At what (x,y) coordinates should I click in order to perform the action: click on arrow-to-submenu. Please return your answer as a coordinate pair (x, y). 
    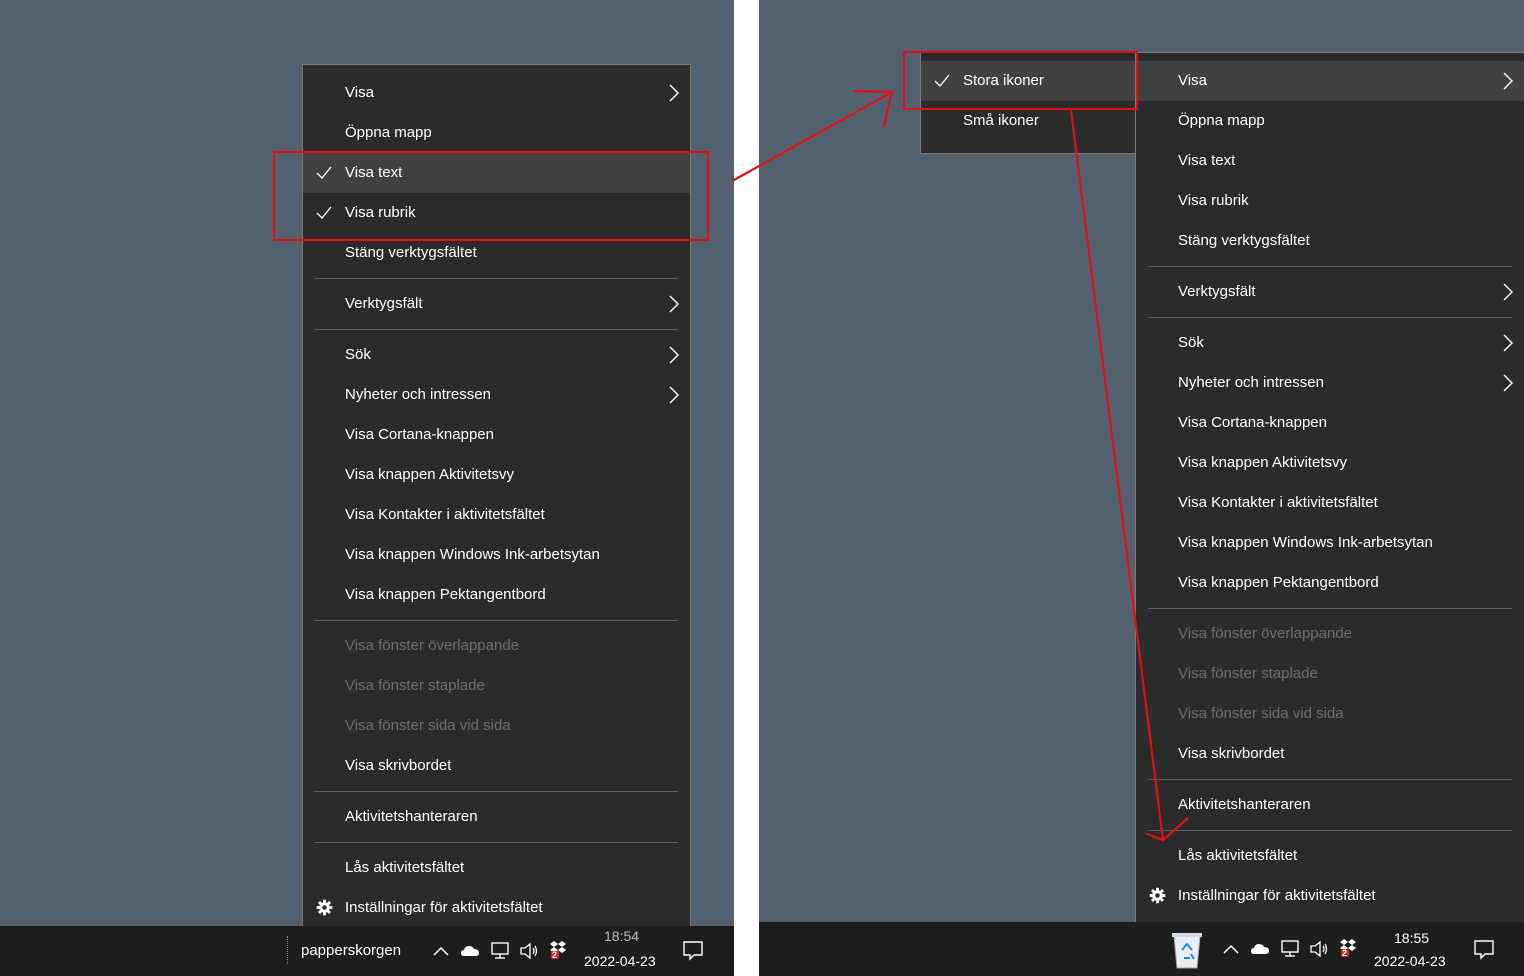
    Looking at the image, I should click on (813, 136).